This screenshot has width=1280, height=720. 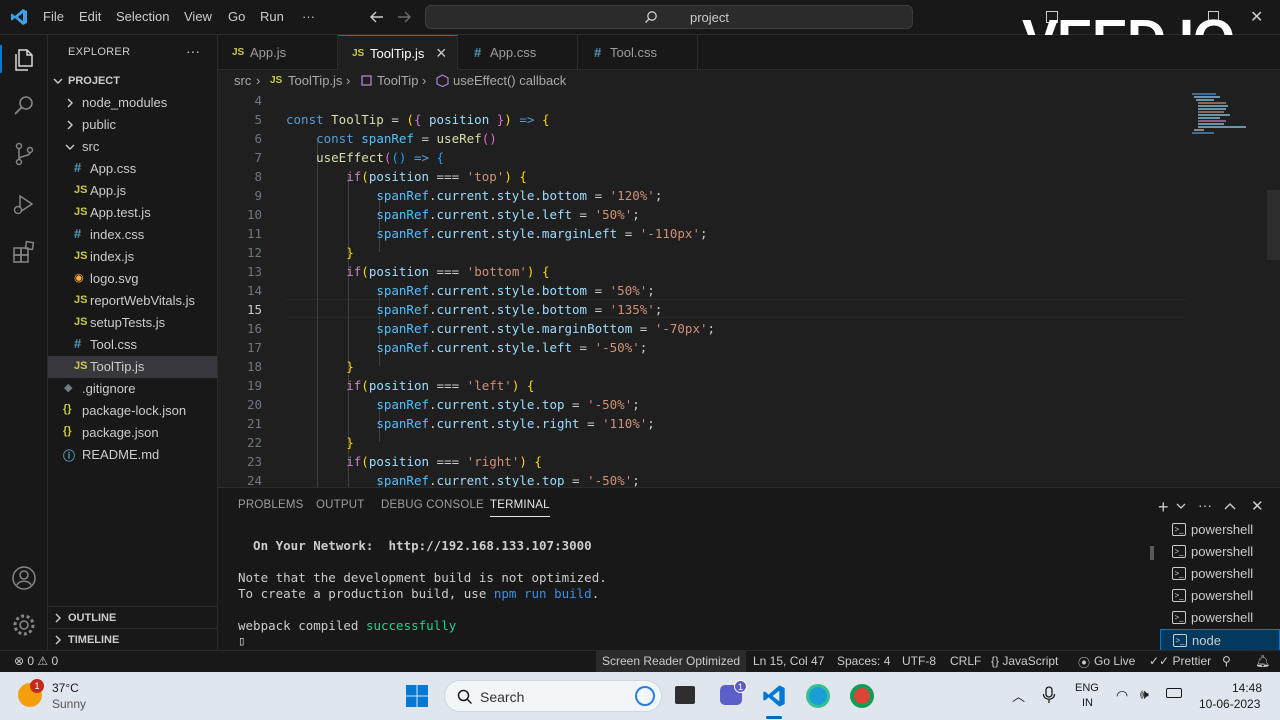 What do you see at coordinates (193, 51) in the screenshot?
I see `explorer-more-button: ···` at bounding box center [193, 51].